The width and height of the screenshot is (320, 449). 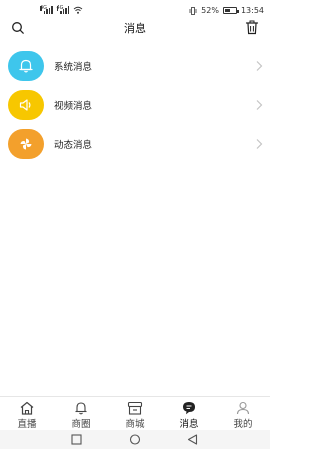 I want to click on pinwheel-icon, so click(x=26, y=143).